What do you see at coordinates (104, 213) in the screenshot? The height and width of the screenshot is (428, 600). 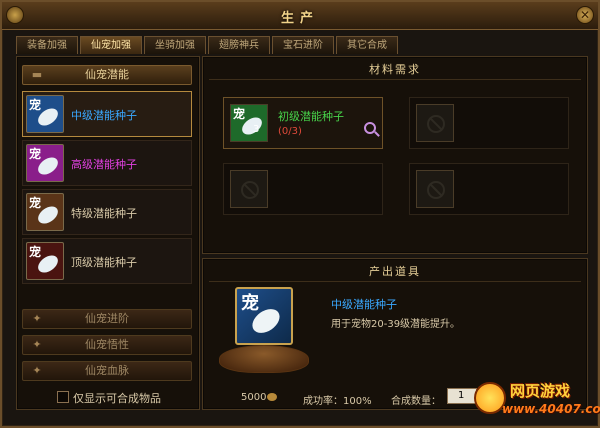 I see `recipe-item-label: 特级潜能种子` at bounding box center [104, 213].